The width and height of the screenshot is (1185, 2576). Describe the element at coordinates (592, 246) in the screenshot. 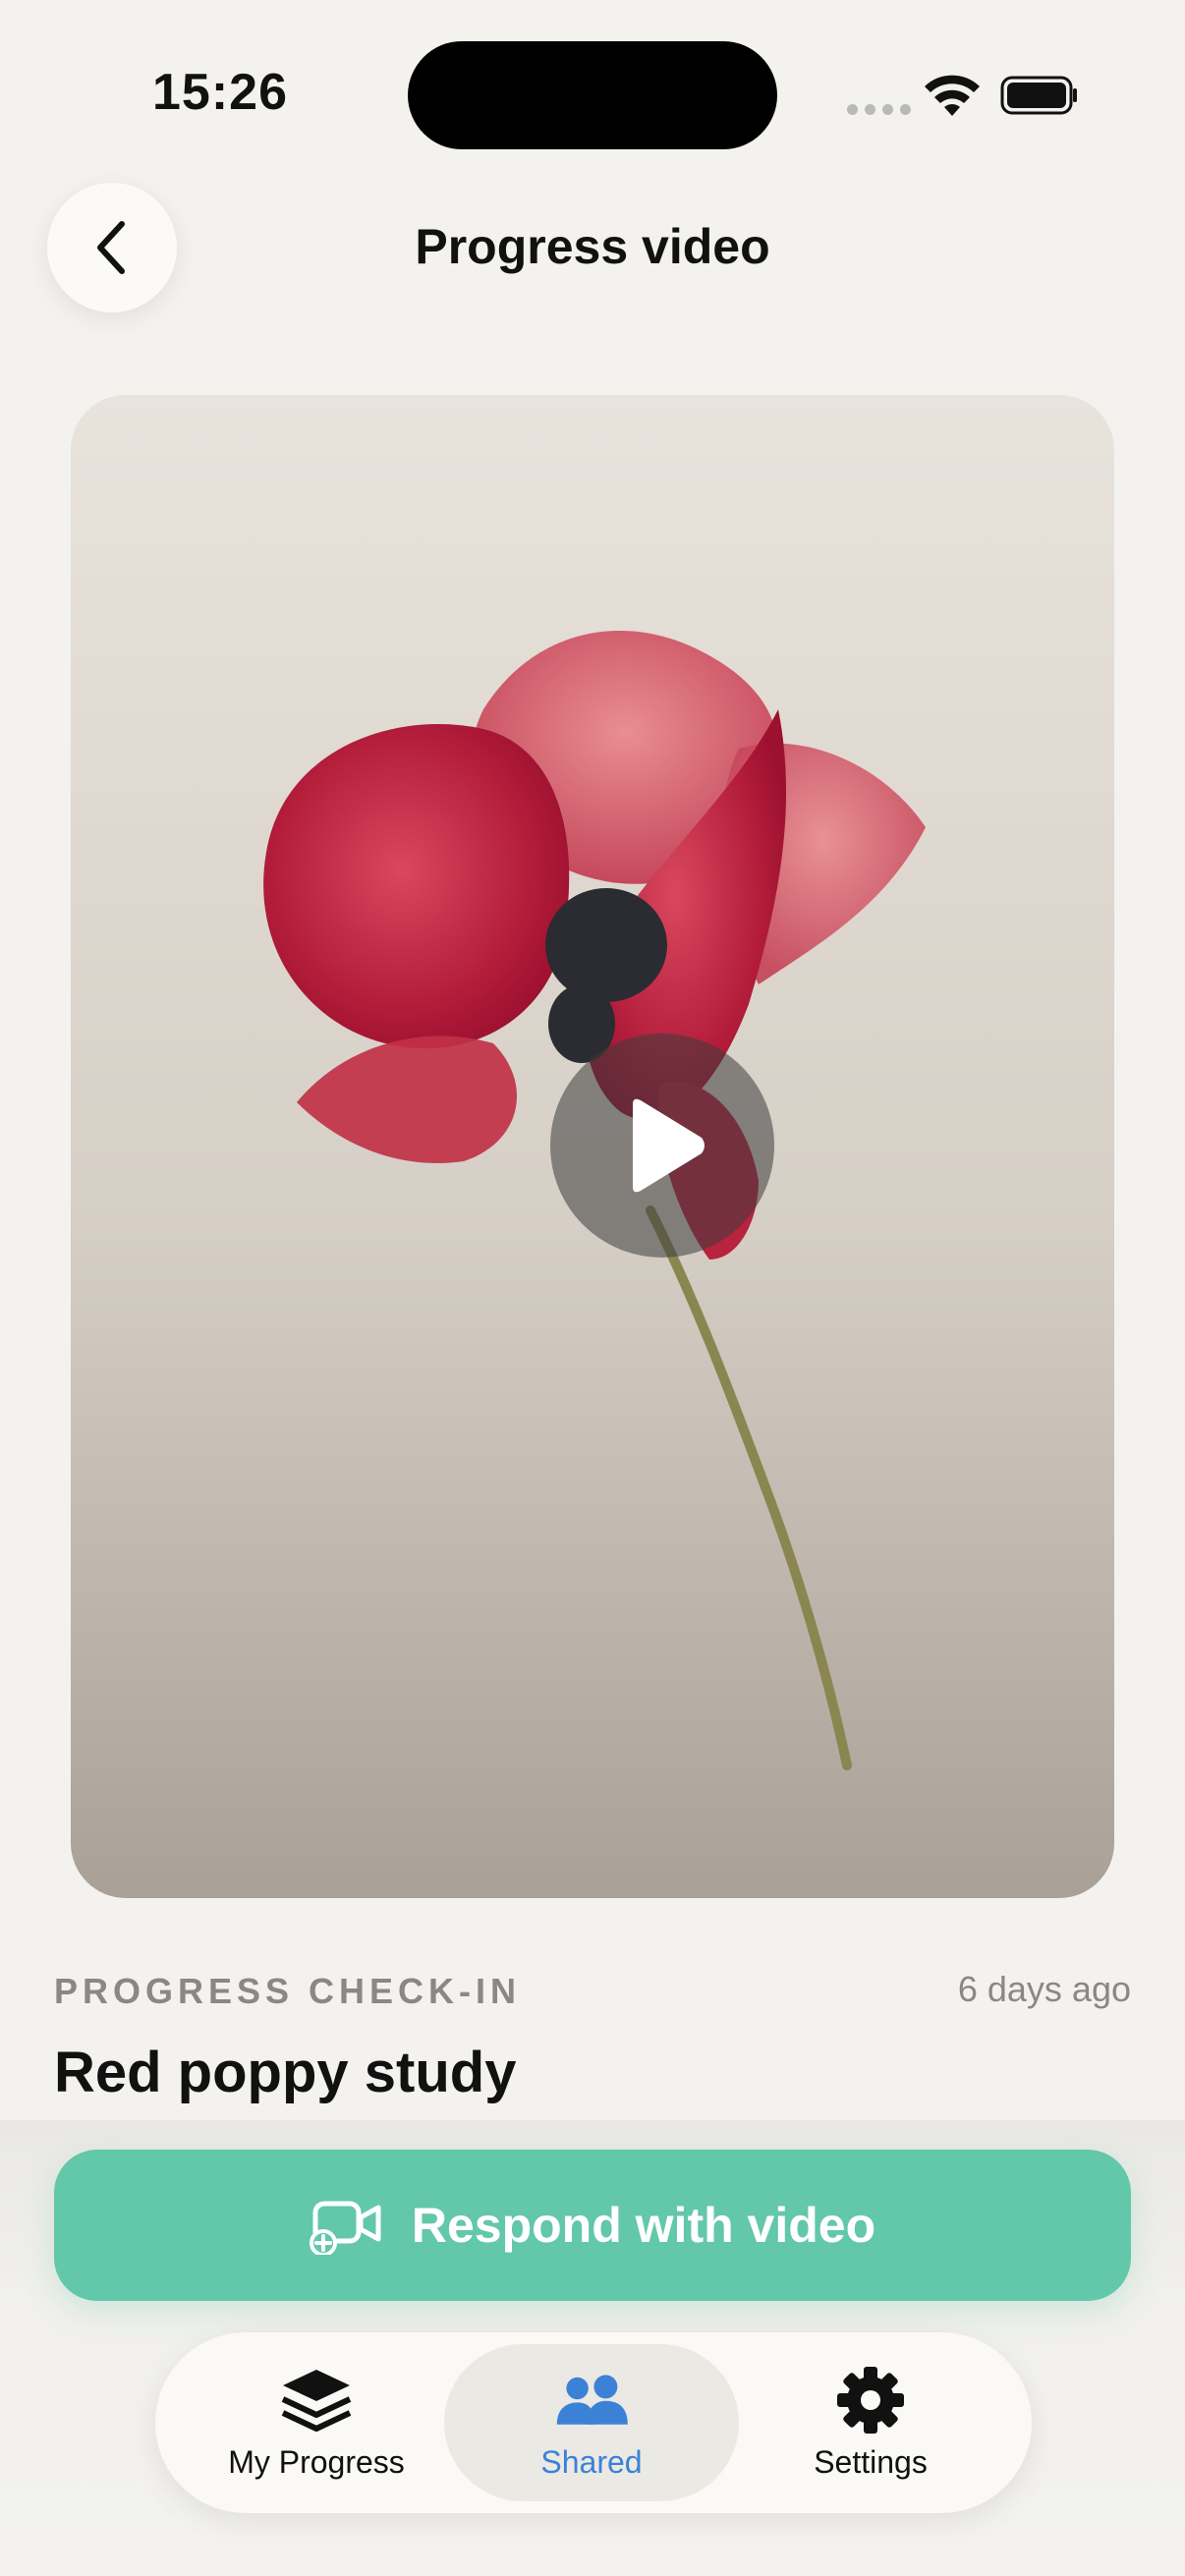

I see `page-title: Progress video` at that location.